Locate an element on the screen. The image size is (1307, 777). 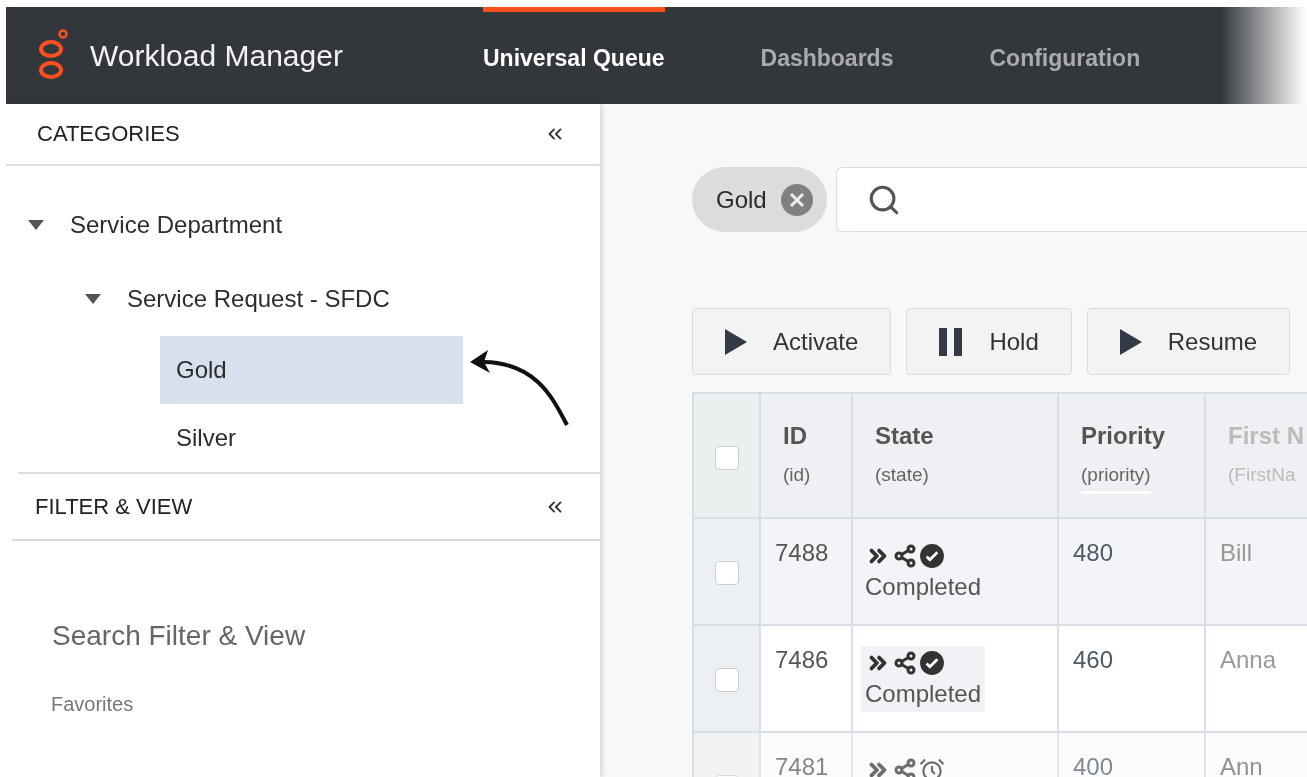
tree-item: Silver is located at coordinates (311, 438).